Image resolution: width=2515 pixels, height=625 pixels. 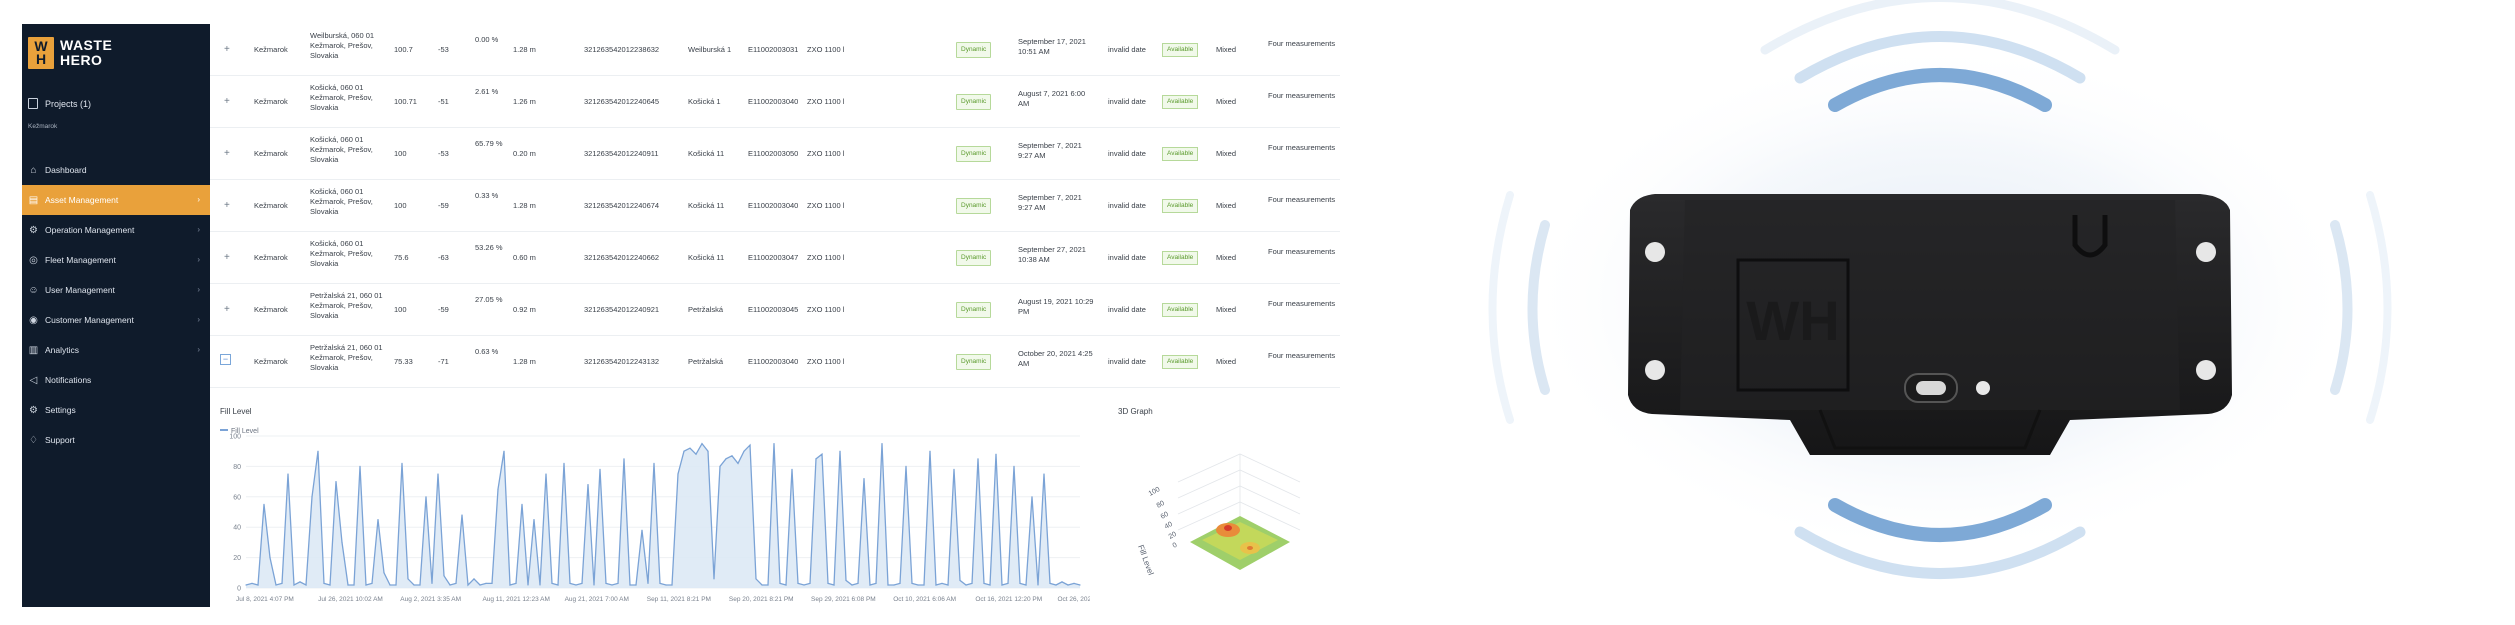 What do you see at coordinates (116, 320) in the screenshot?
I see `sidebar-item-customer-management: ◉ Customer Management ›` at bounding box center [116, 320].